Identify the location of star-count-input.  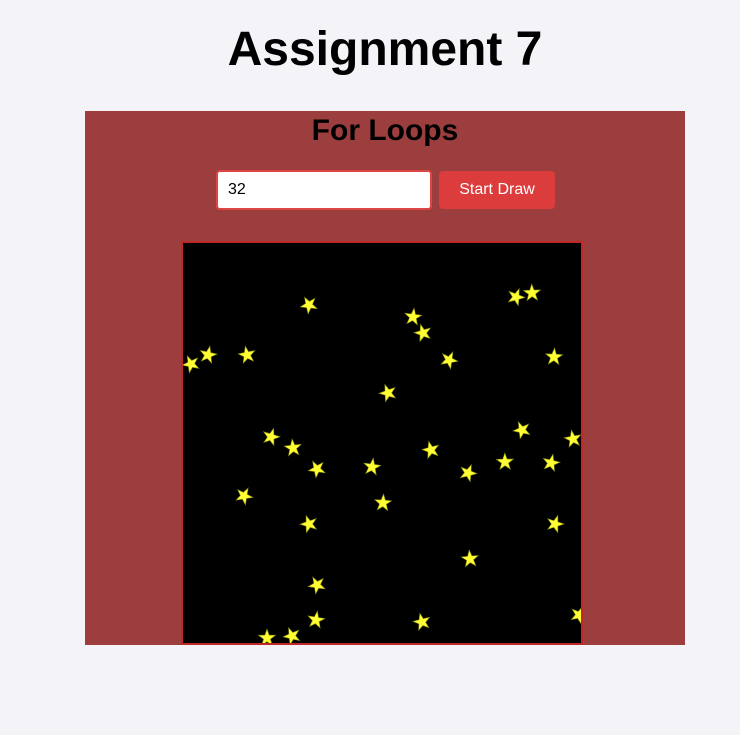
(324, 190).